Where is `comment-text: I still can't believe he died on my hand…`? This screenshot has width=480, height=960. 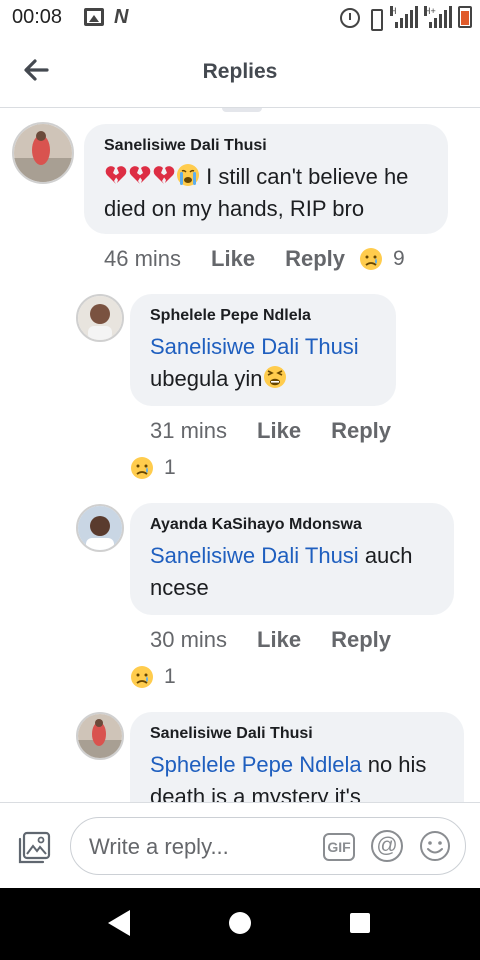 comment-text: I still can't believe he died on my hand… is located at coordinates (266, 193).